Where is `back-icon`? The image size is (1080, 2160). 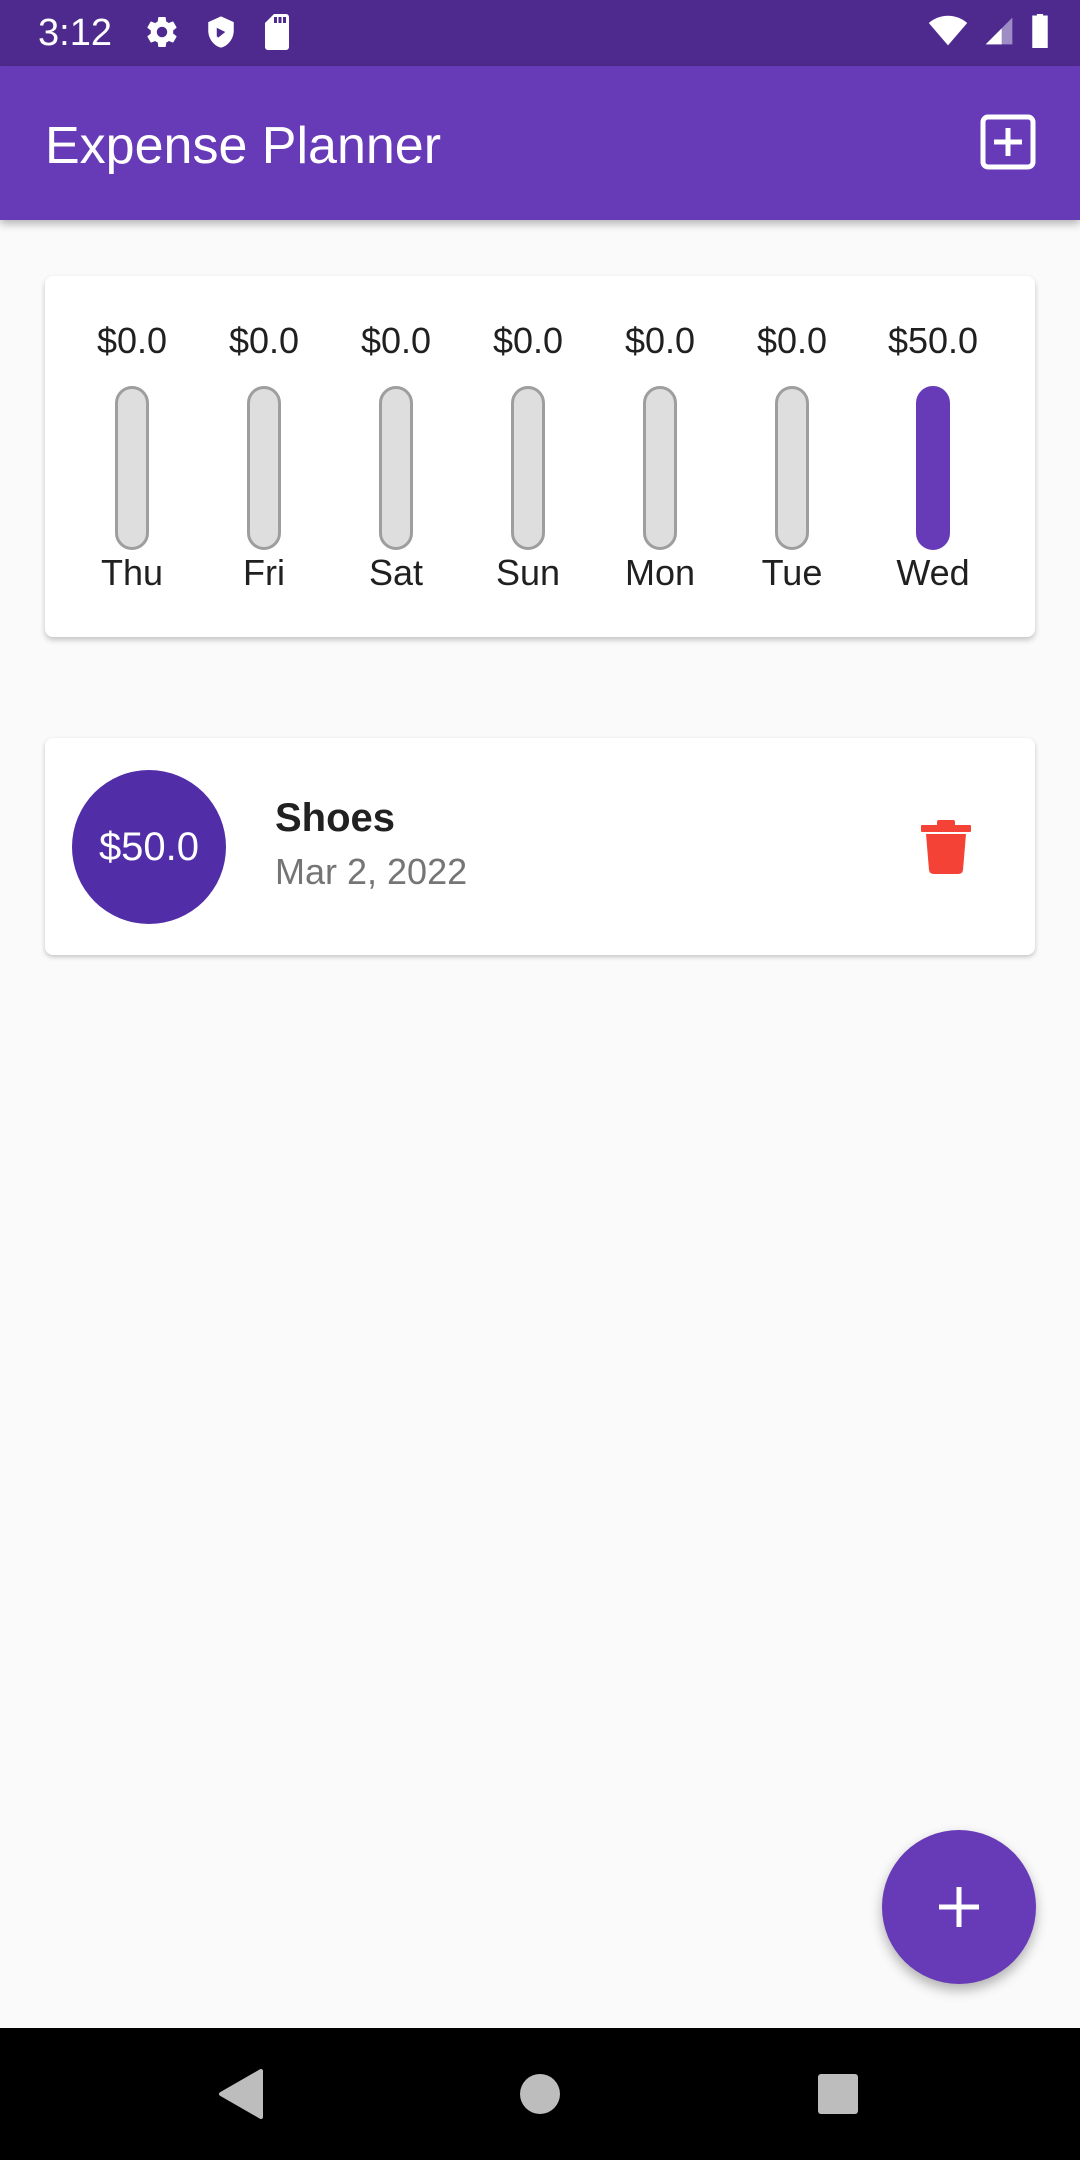 back-icon is located at coordinates (241, 2094).